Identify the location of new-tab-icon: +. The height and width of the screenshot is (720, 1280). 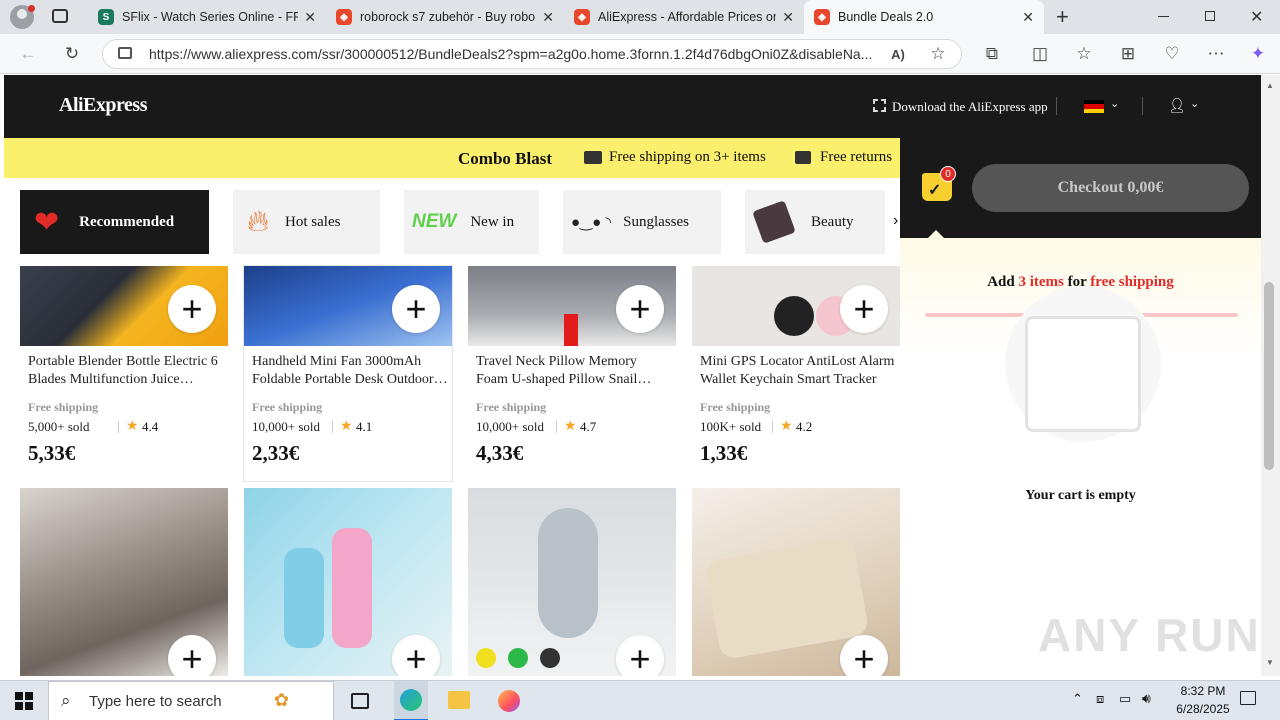
(1062, 17).